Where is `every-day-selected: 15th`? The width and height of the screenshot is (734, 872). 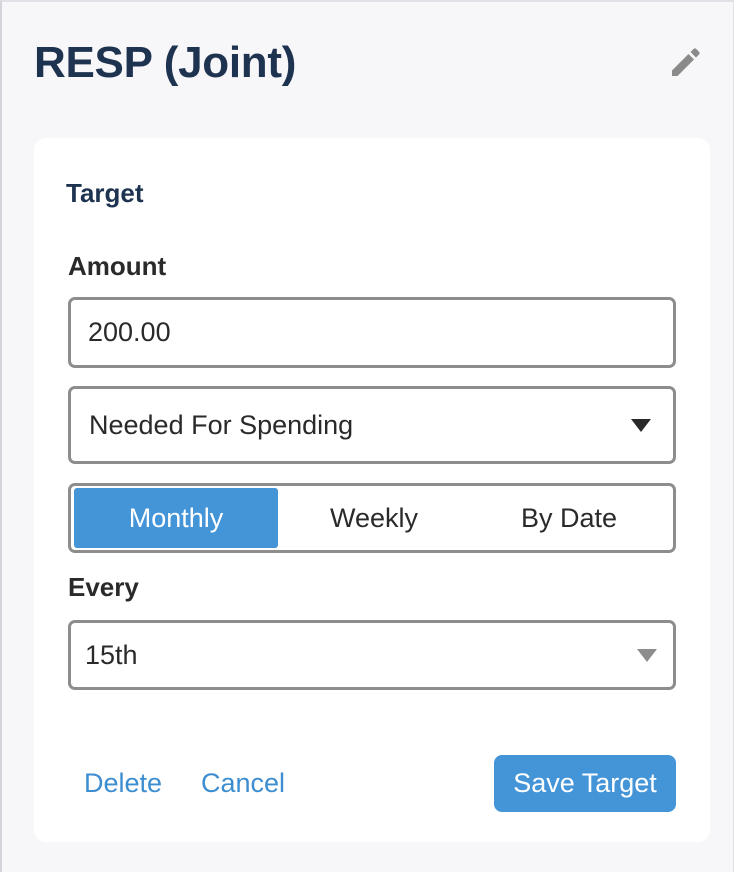 every-day-selected: 15th is located at coordinates (111, 654).